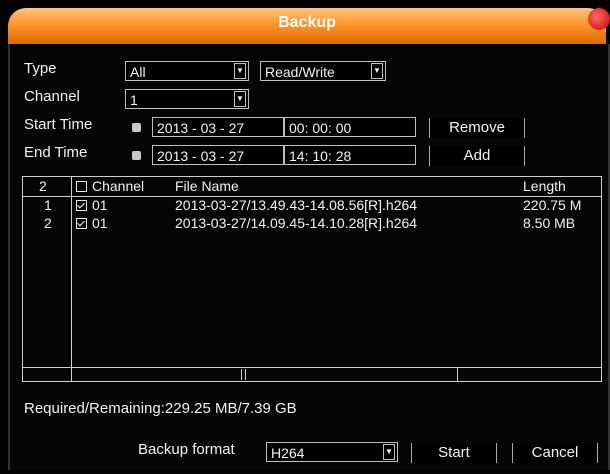  I want to click on row-file-name: 2013-03-27/14.09.45-14.10.28[R].h264, so click(296, 223).